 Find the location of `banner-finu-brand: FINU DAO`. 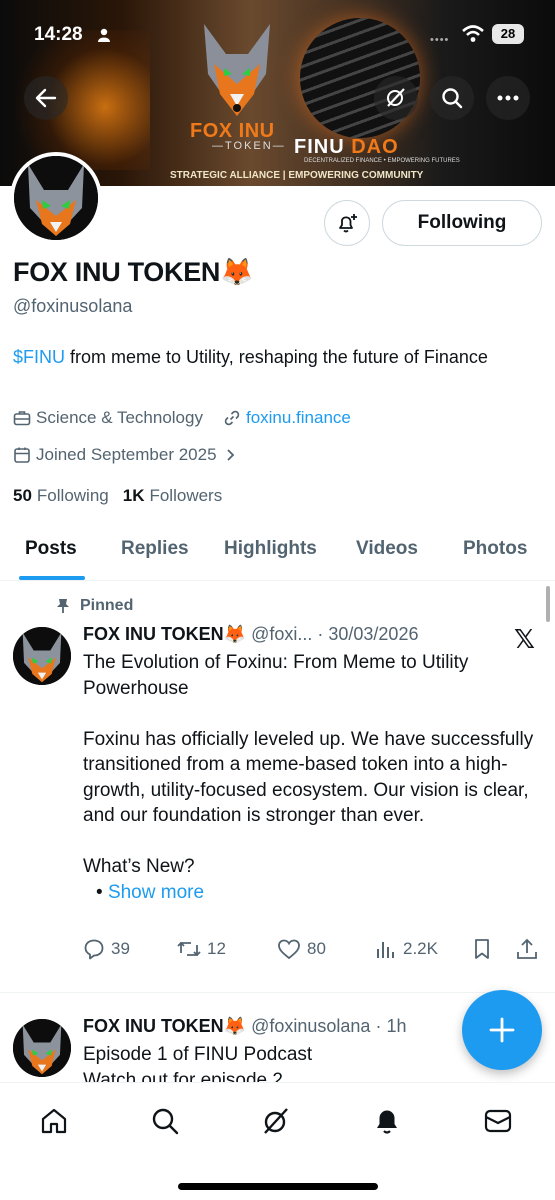

banner-finu-brand: FINU DAO is located at coordinates (346, 147).